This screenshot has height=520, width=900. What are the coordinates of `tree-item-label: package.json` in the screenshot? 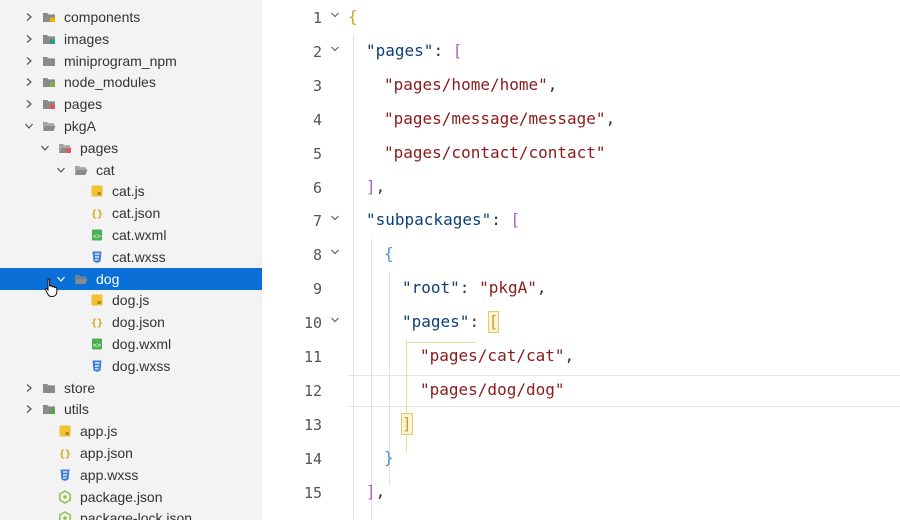 It's located at (121, 496).